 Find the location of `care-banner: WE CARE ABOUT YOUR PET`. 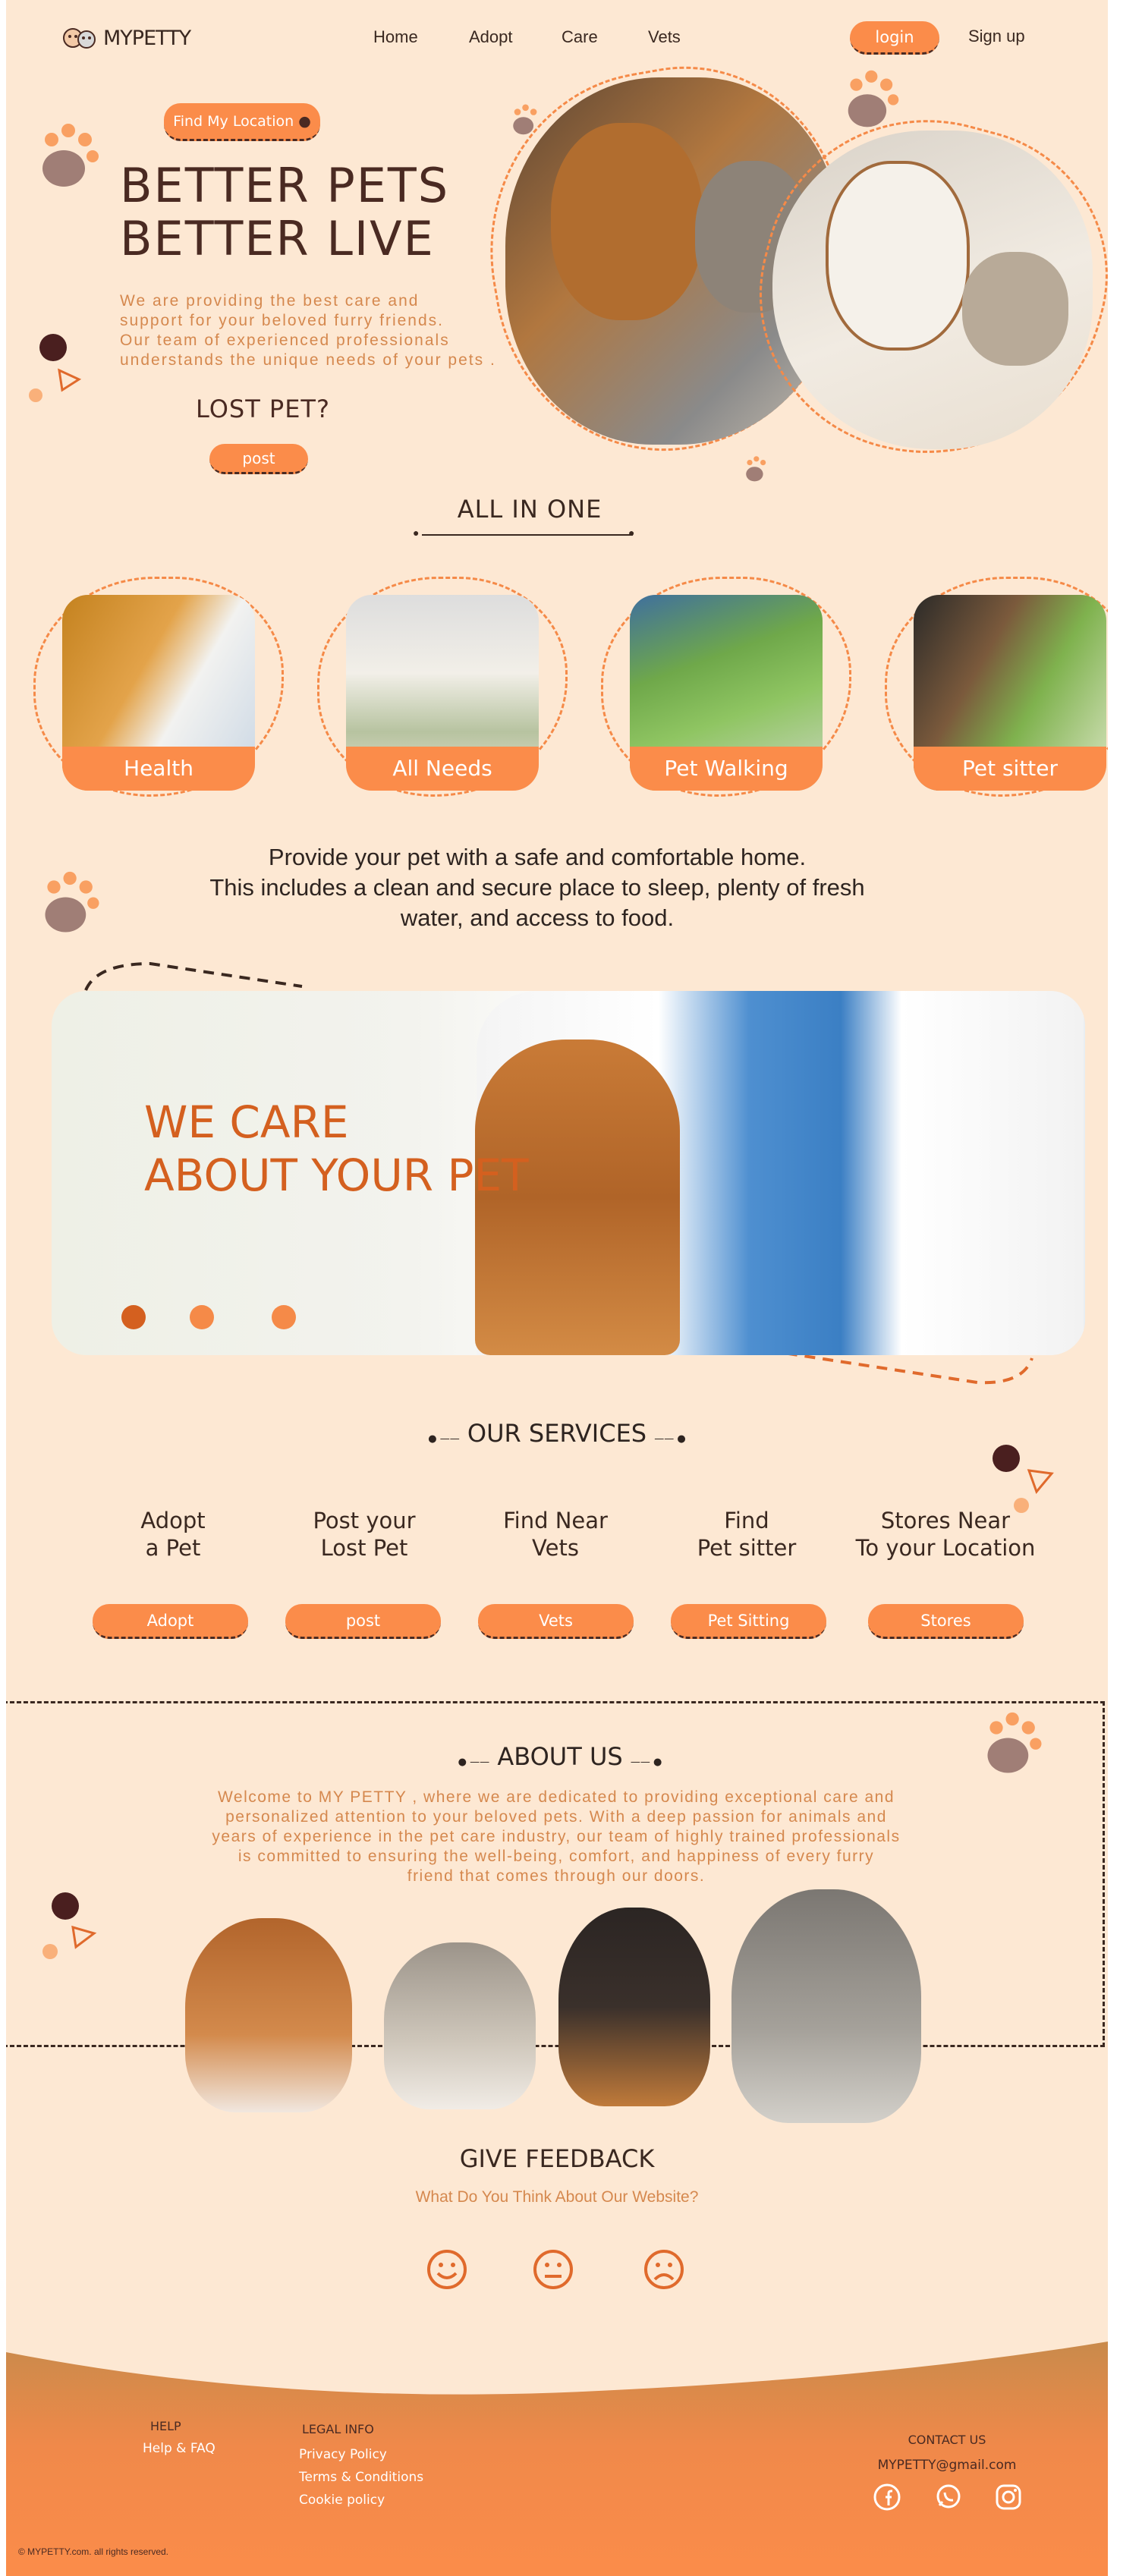

care-banner: WE CARE ABOUT YOUR PET is located at coordinates (568, 1173).